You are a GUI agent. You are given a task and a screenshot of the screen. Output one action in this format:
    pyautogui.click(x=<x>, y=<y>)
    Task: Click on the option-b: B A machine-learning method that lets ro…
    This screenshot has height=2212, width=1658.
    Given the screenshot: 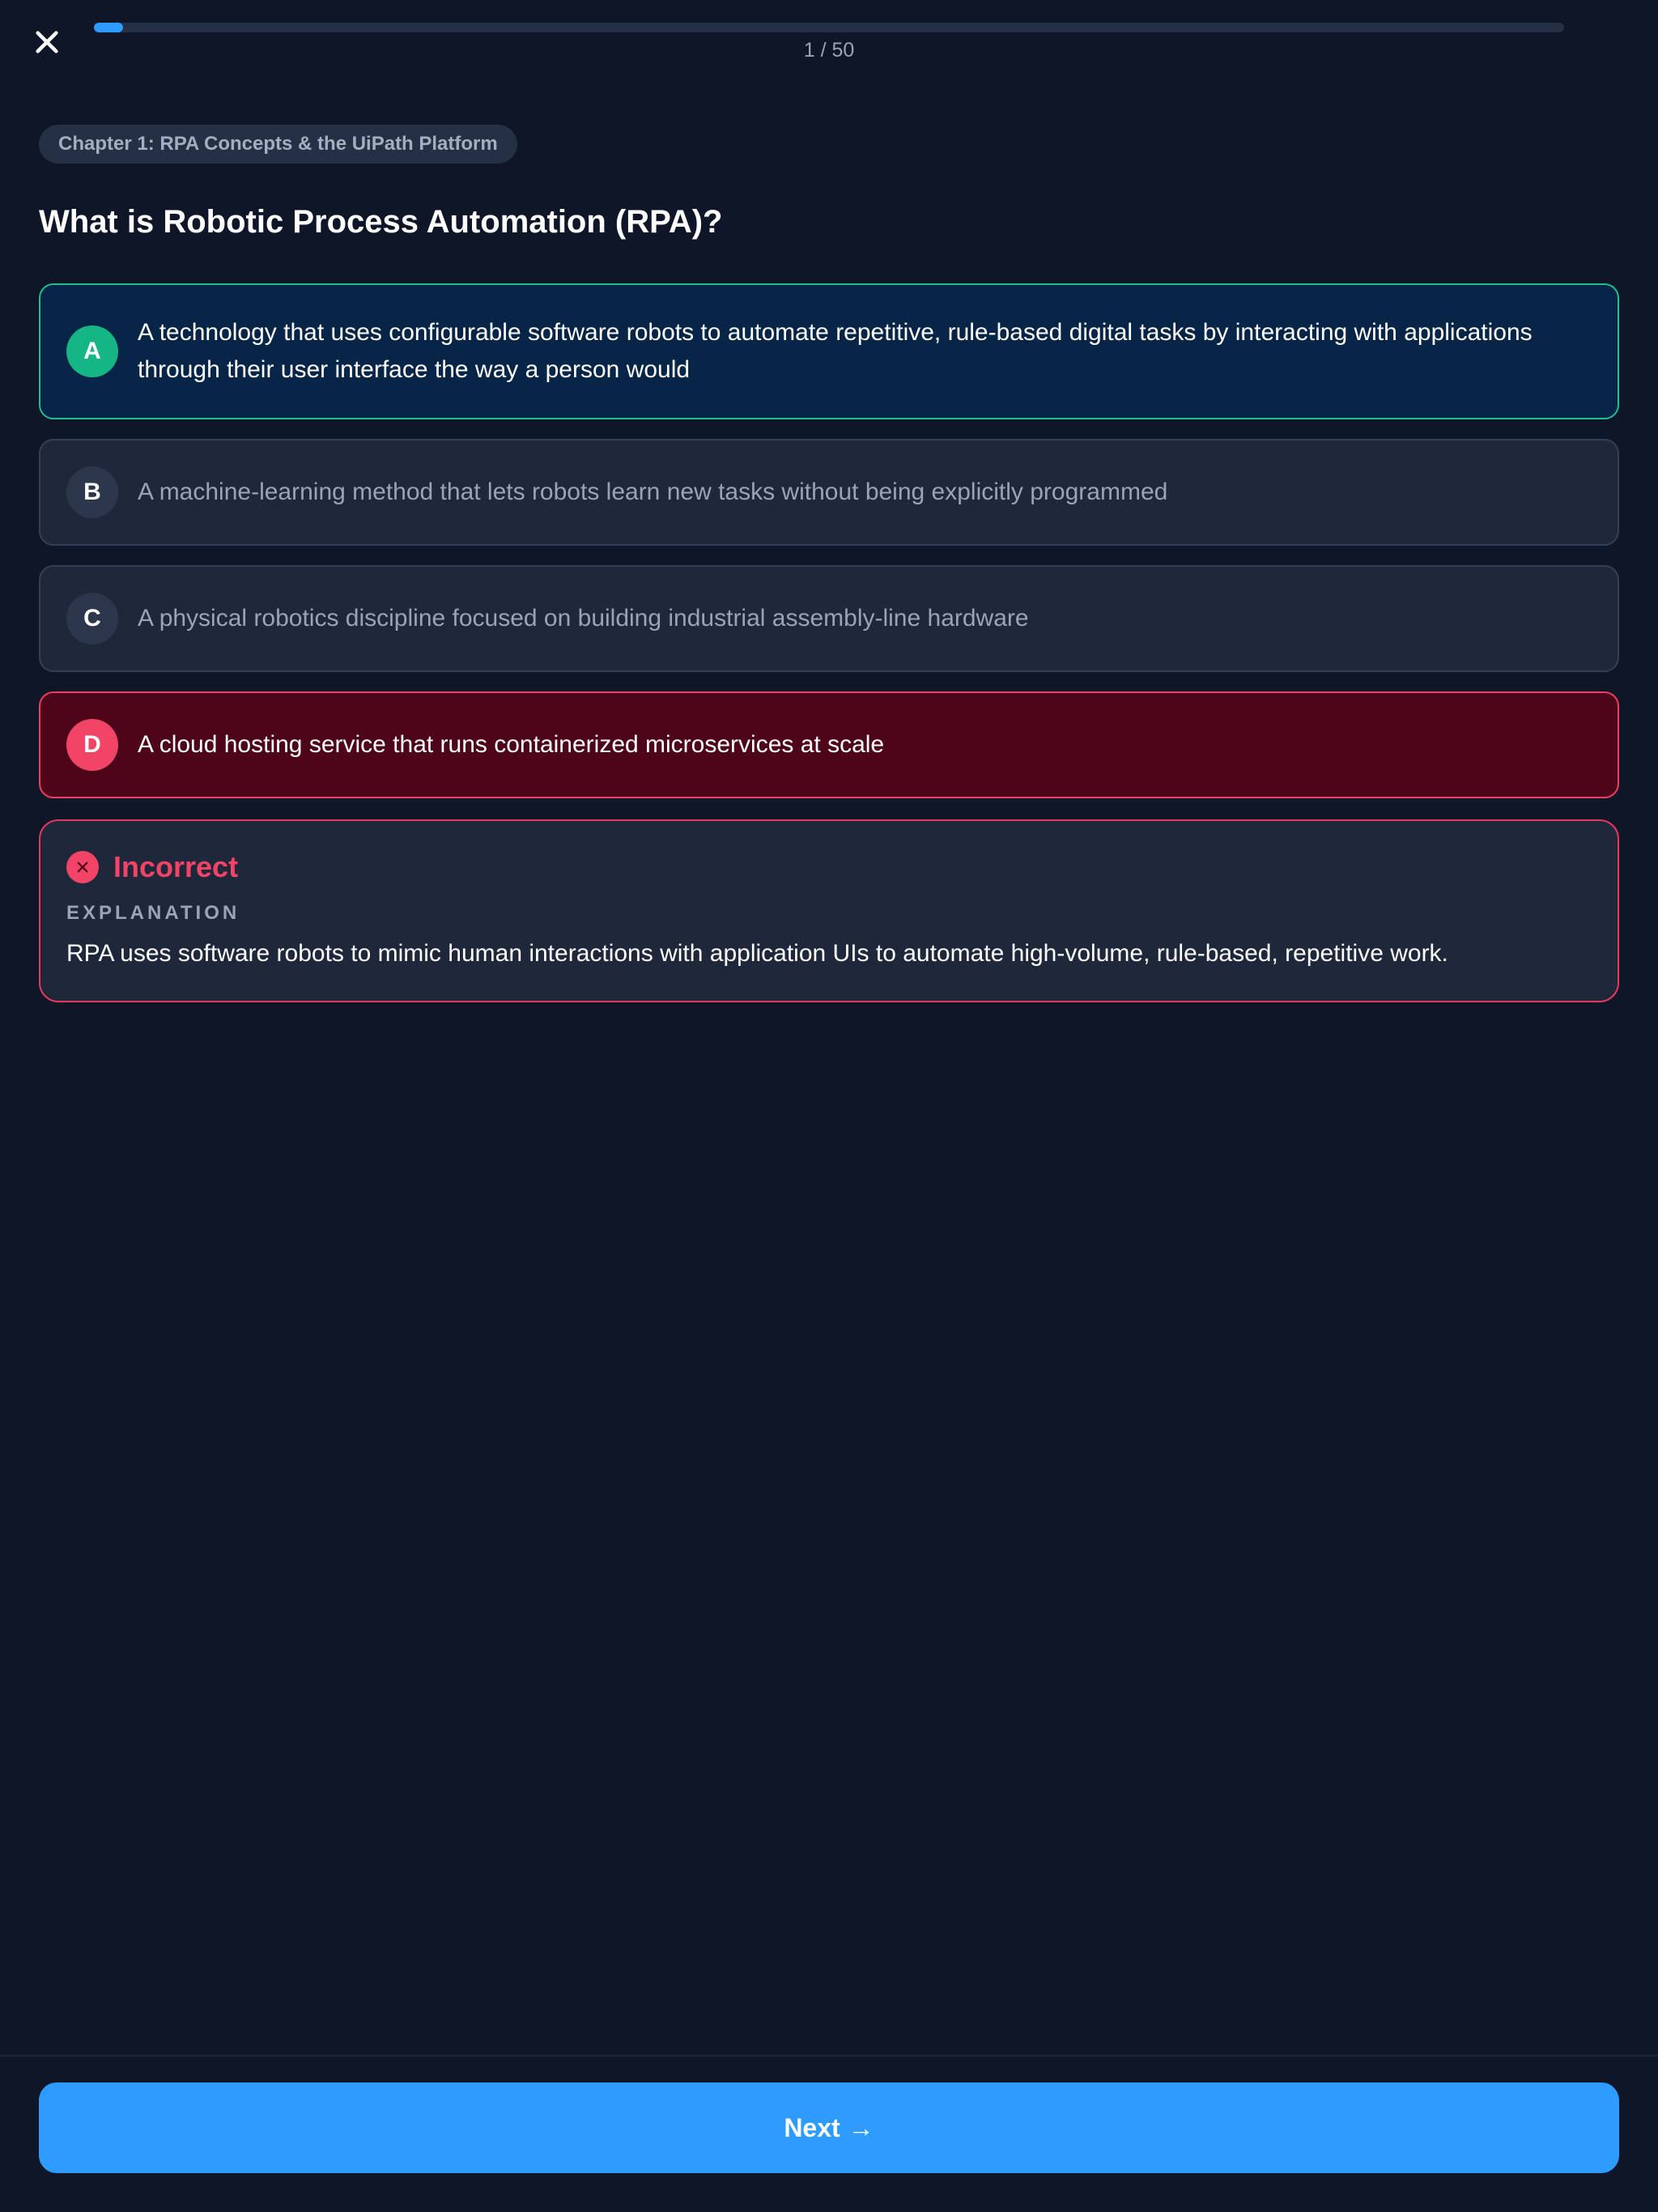 What is the action you would take?
    pyautogui.click(x=829, y=493)
    